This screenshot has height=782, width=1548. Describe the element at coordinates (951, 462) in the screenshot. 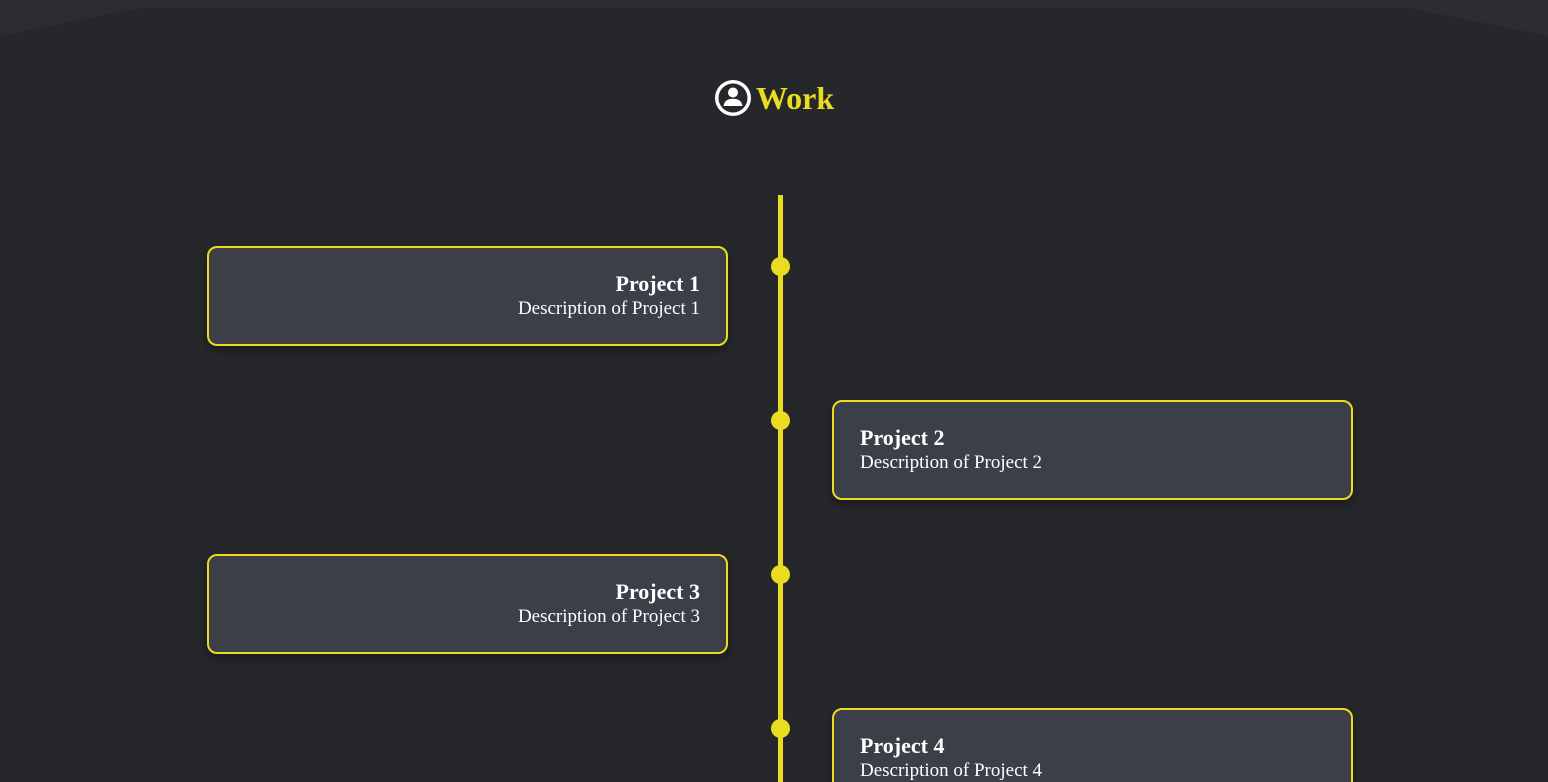

I see `project-description: Description of Project 2` at that location.